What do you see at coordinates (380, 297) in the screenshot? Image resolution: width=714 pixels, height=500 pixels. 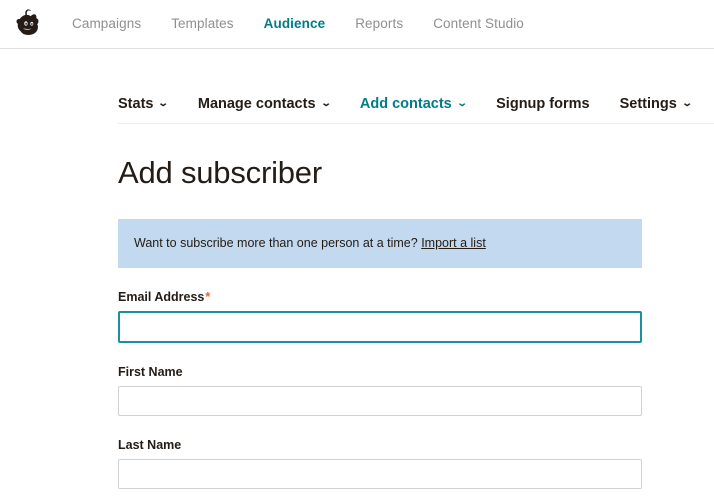 I see `email-address-label: Email Address*` at bounding box center [380, 297].